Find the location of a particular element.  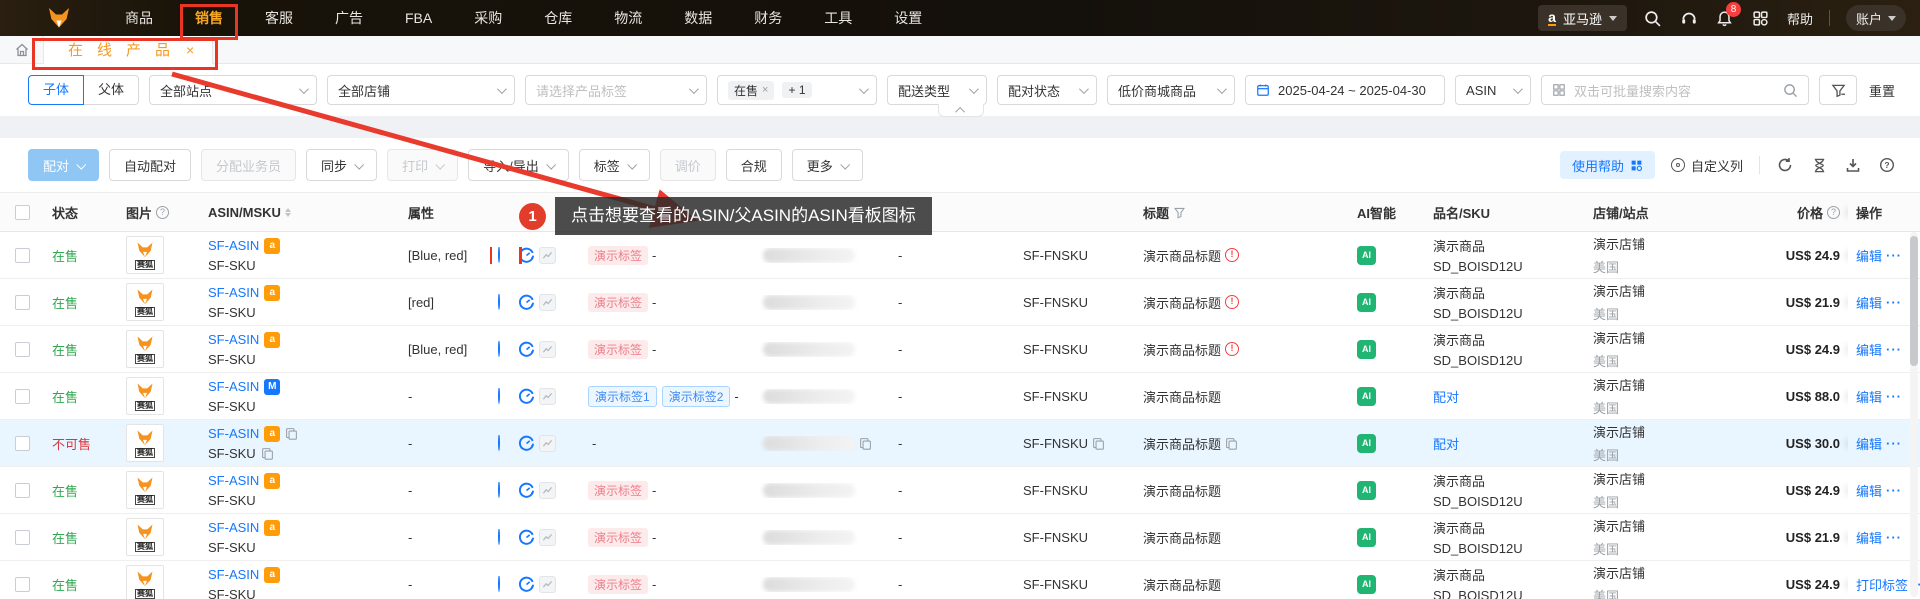

search-type-select: ASIN is located at coordinates (1493, 90).